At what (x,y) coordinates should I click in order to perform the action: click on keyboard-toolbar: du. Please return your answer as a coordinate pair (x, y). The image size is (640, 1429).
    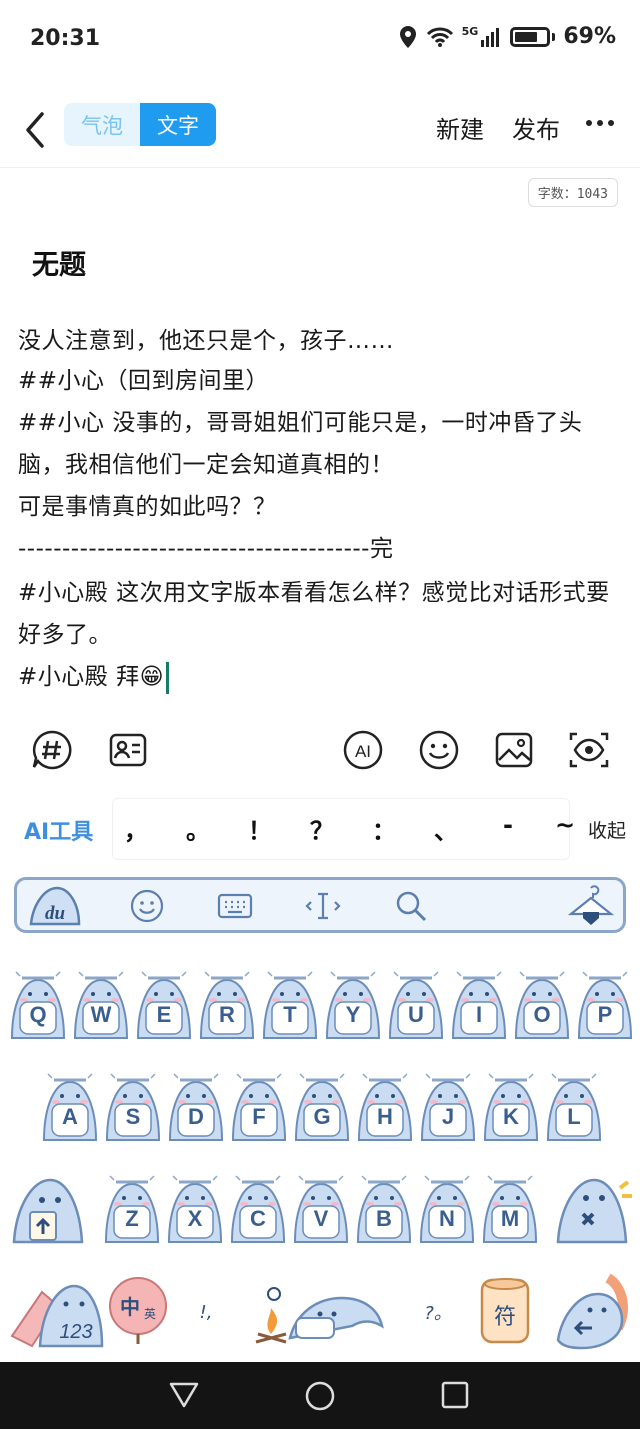
    Looking at the image, I should click on (320, 905).